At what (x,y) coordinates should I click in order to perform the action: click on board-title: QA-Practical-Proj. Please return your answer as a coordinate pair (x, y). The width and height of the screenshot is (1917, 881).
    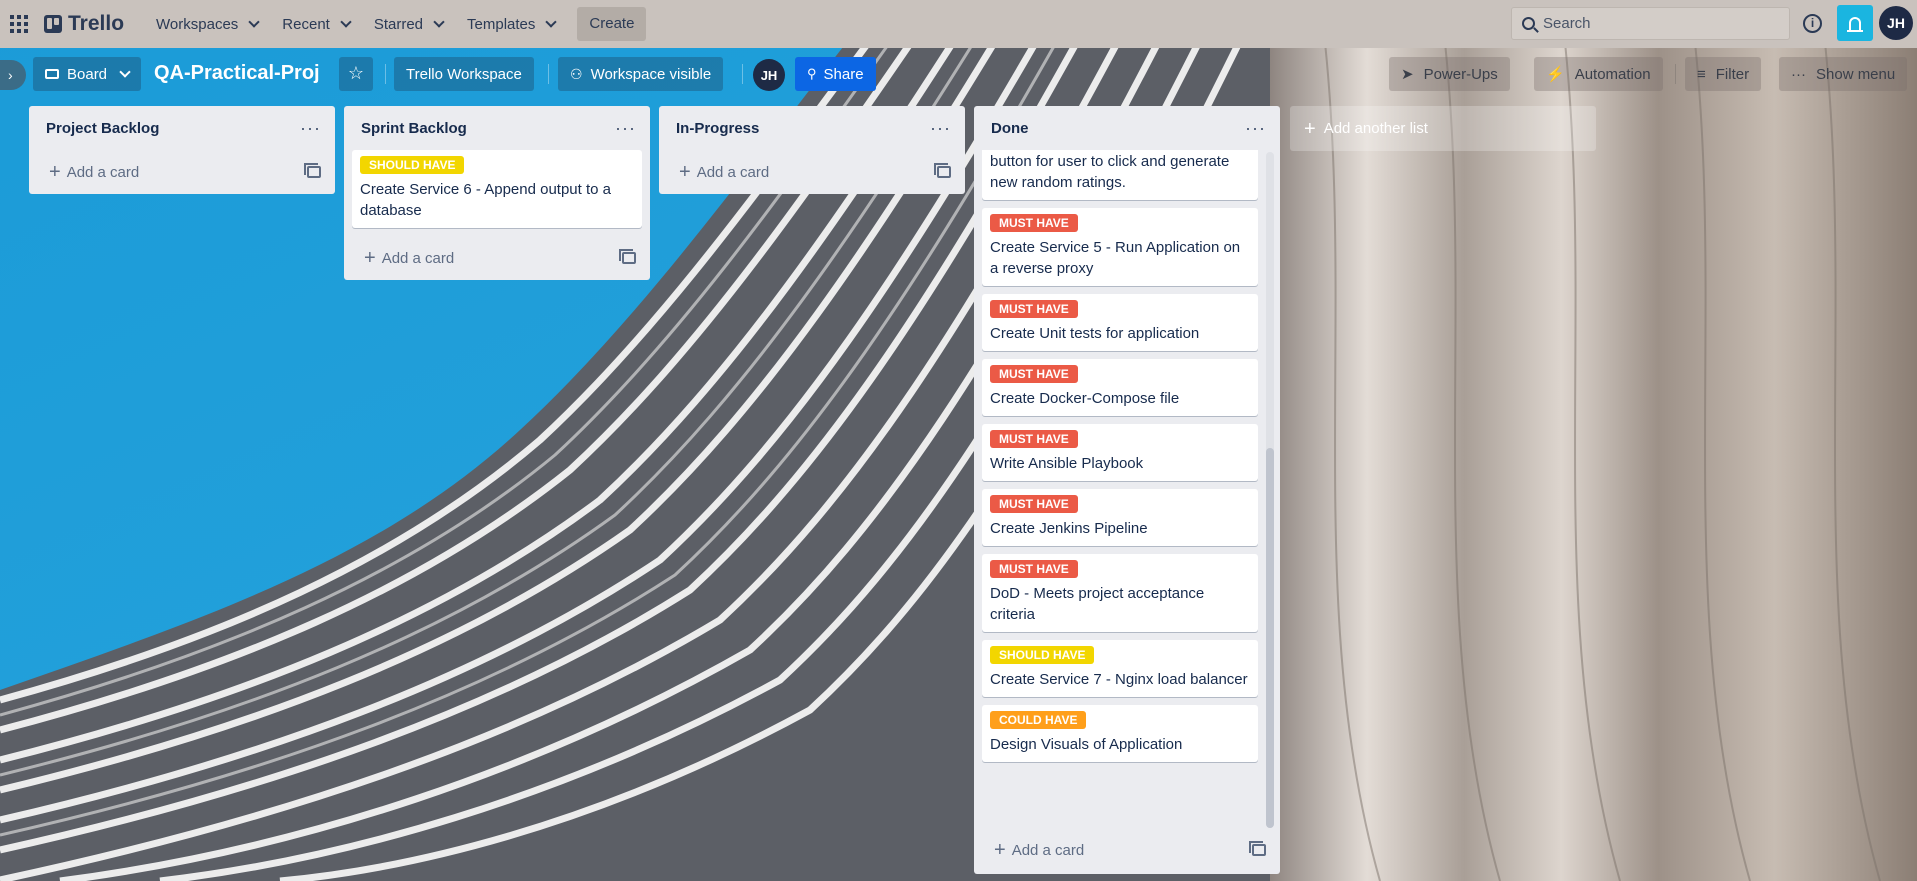
    Looking at the image, I should click on (237, 73).